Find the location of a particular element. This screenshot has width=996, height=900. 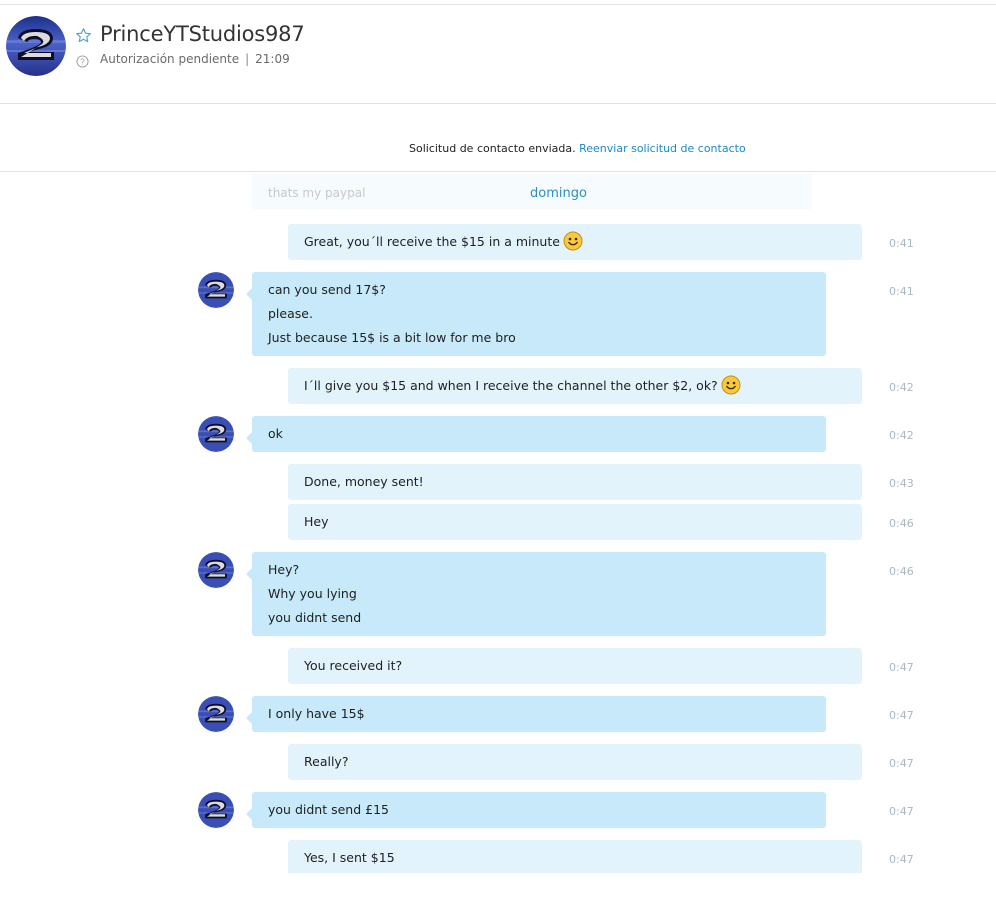

message-bubble: I only have 15$ is located at coordinates (536, 714).